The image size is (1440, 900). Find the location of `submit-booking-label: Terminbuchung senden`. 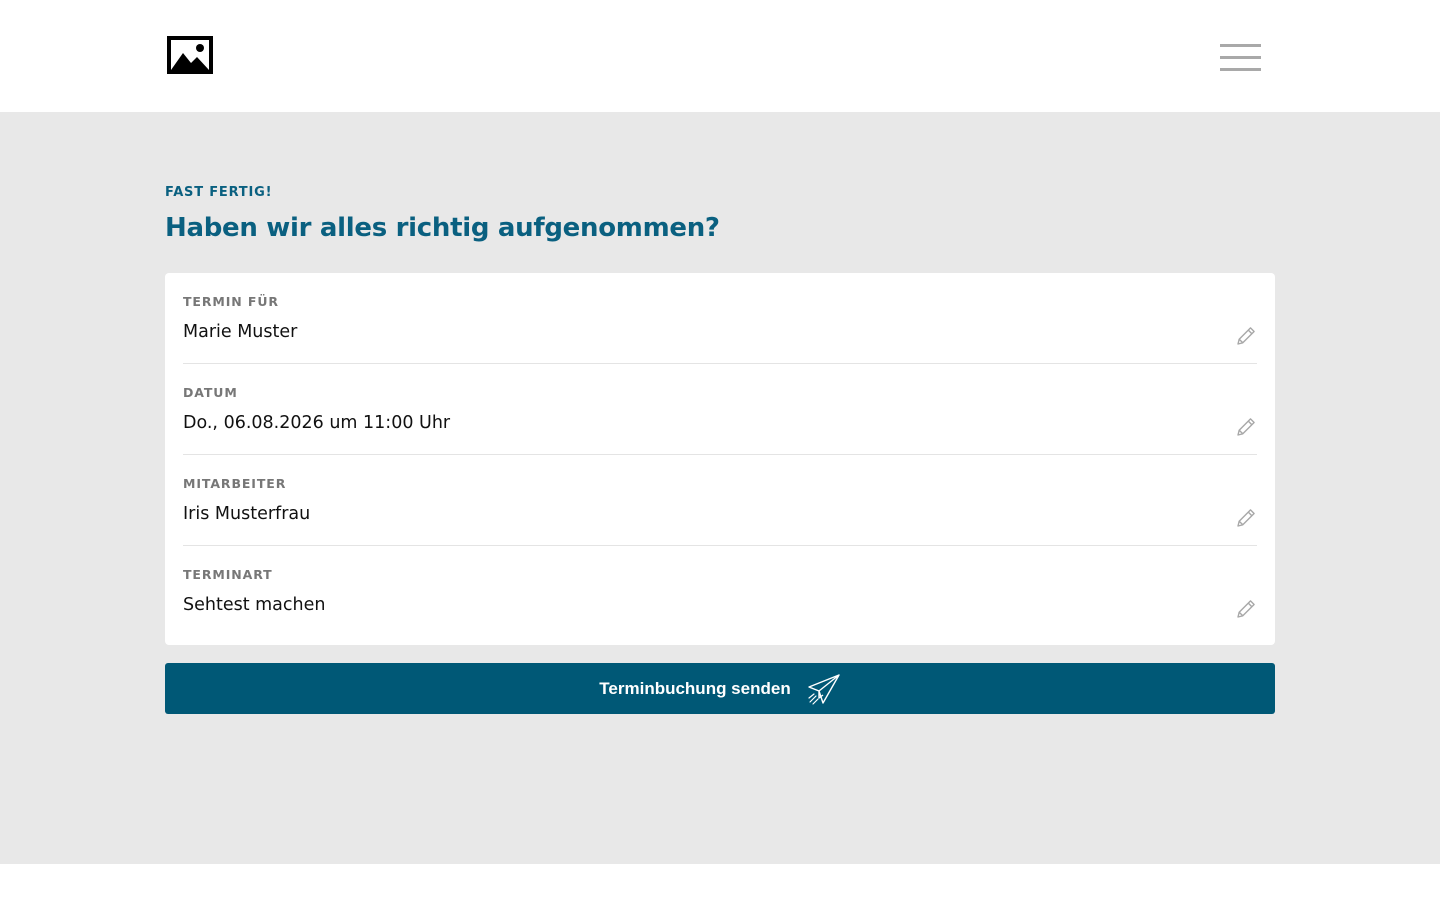

submit-booking-label: Terminbuchung senden is located at coordinates (695, 688).